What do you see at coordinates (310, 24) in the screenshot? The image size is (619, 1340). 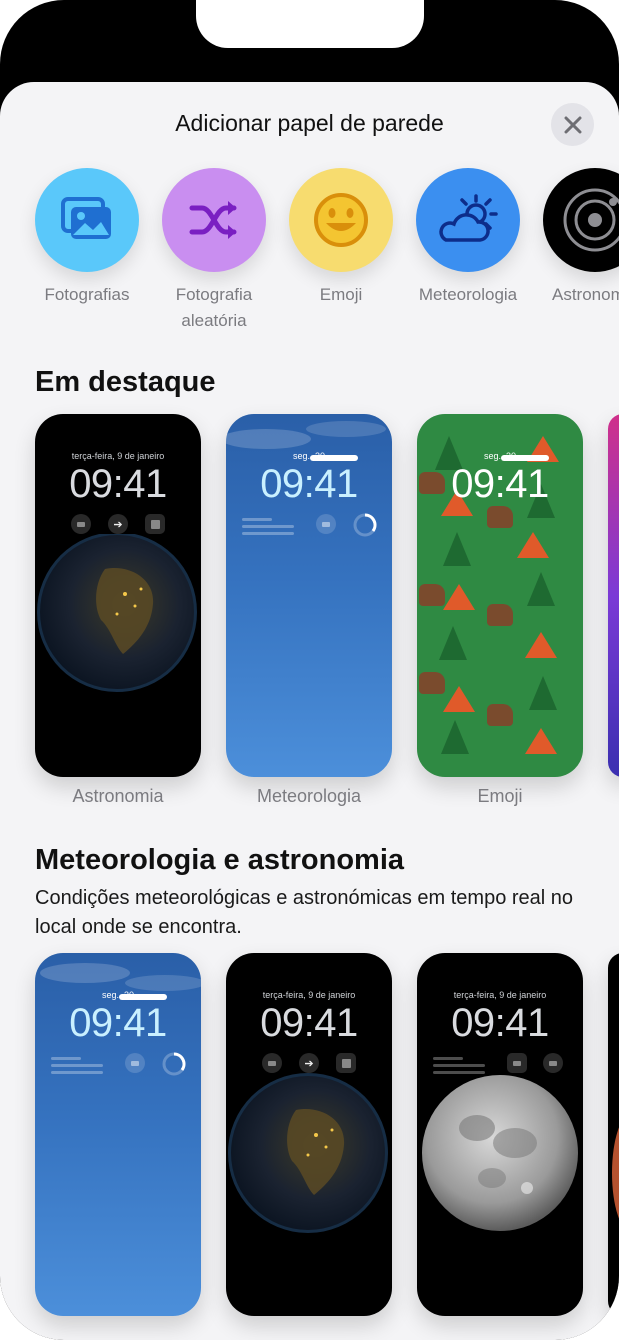 I see `device-notch` at bounding box center [310, 24].